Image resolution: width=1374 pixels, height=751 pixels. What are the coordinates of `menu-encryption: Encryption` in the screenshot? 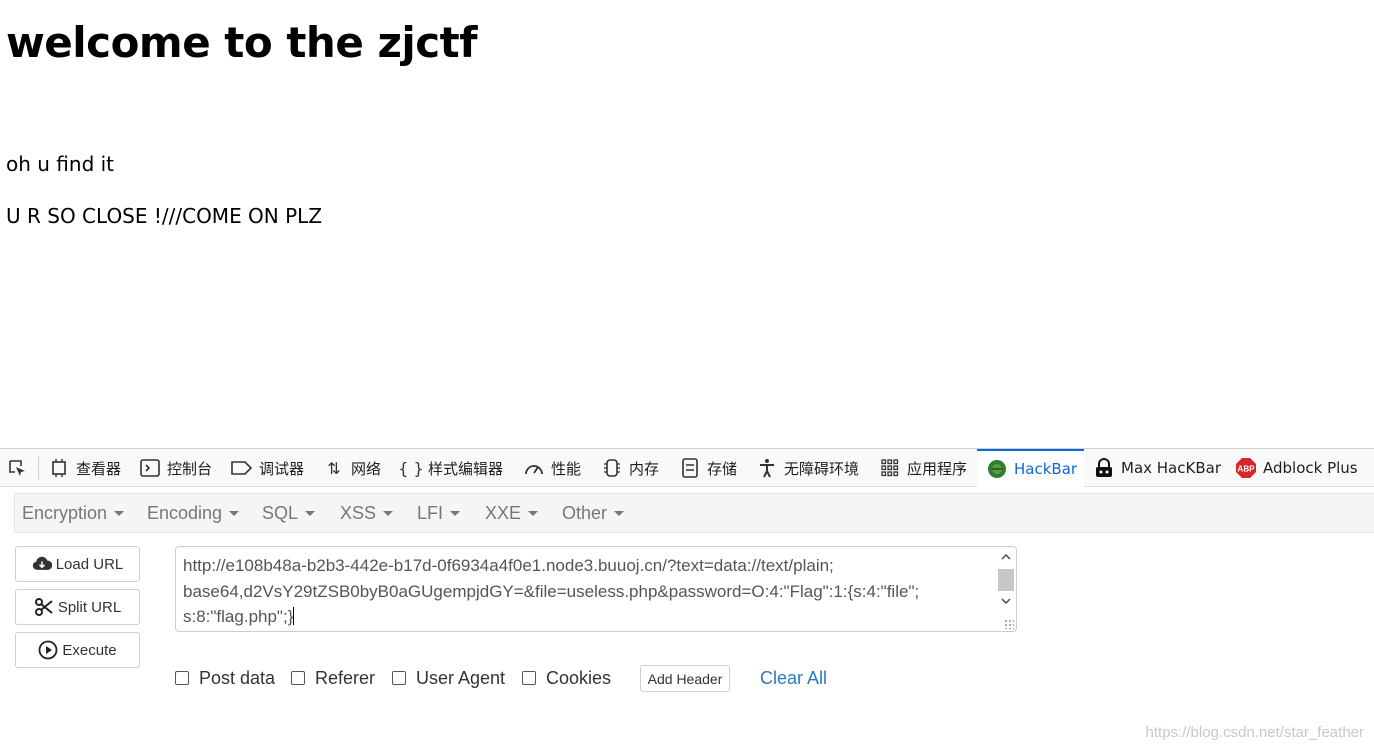 It's located at (73, 513).